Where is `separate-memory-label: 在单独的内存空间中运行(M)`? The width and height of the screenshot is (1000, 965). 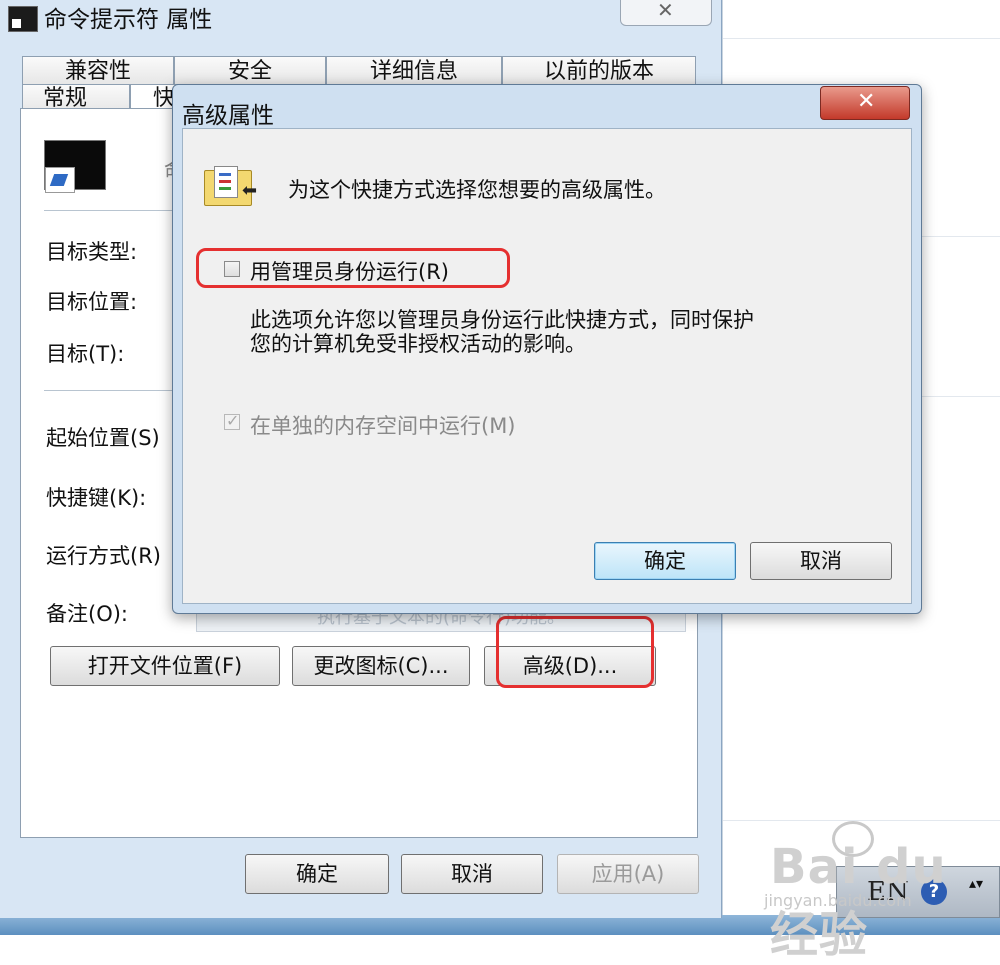
separate-memory-label: 在单独的内存空间中运行(M) is located at coordinates (383, 426).